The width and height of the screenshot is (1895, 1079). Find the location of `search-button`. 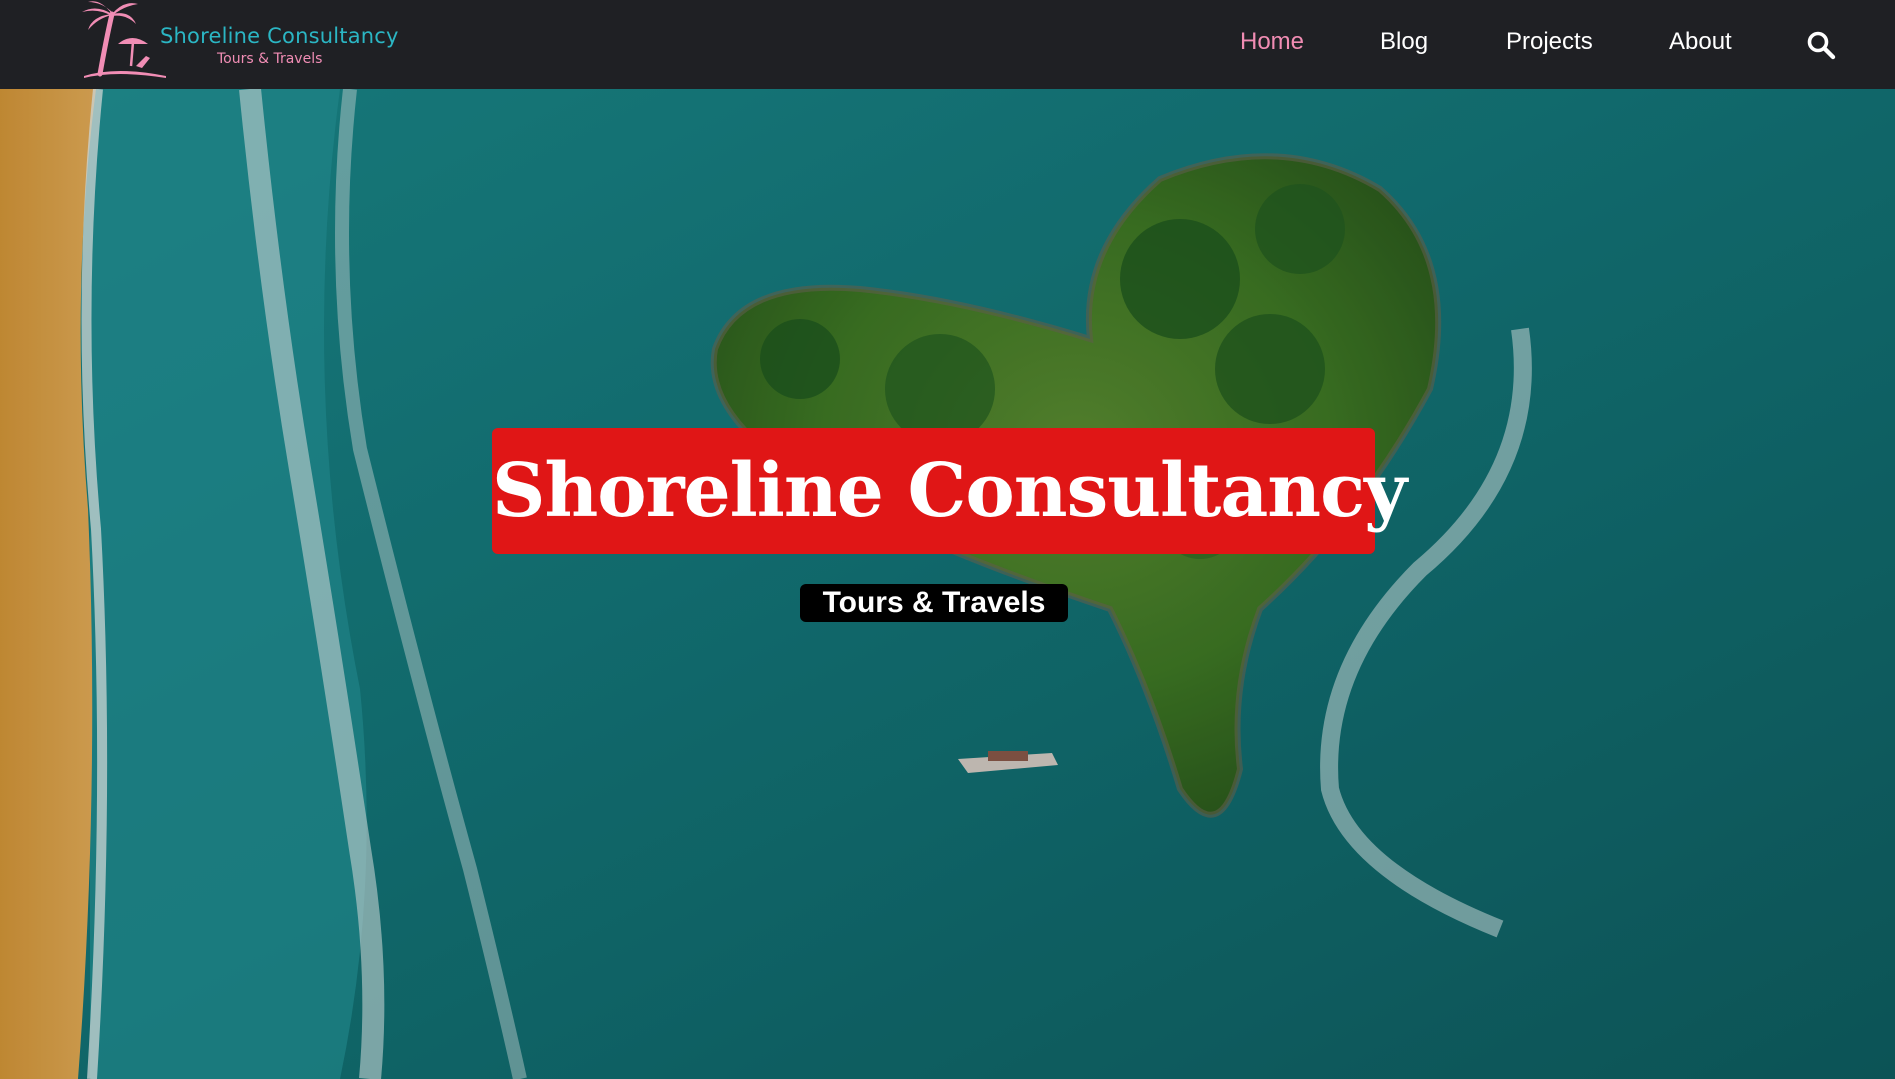

search-button is located at coordinates (1821, 45).